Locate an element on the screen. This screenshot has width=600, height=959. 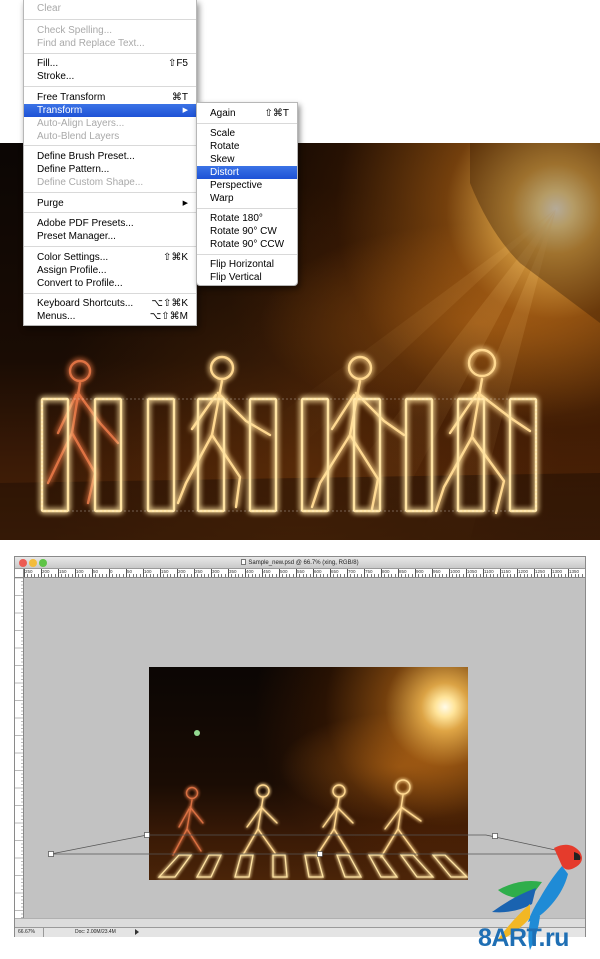
menu-item-auto-blend: Auto-Blend Layers is located at coordinates (110, 136).